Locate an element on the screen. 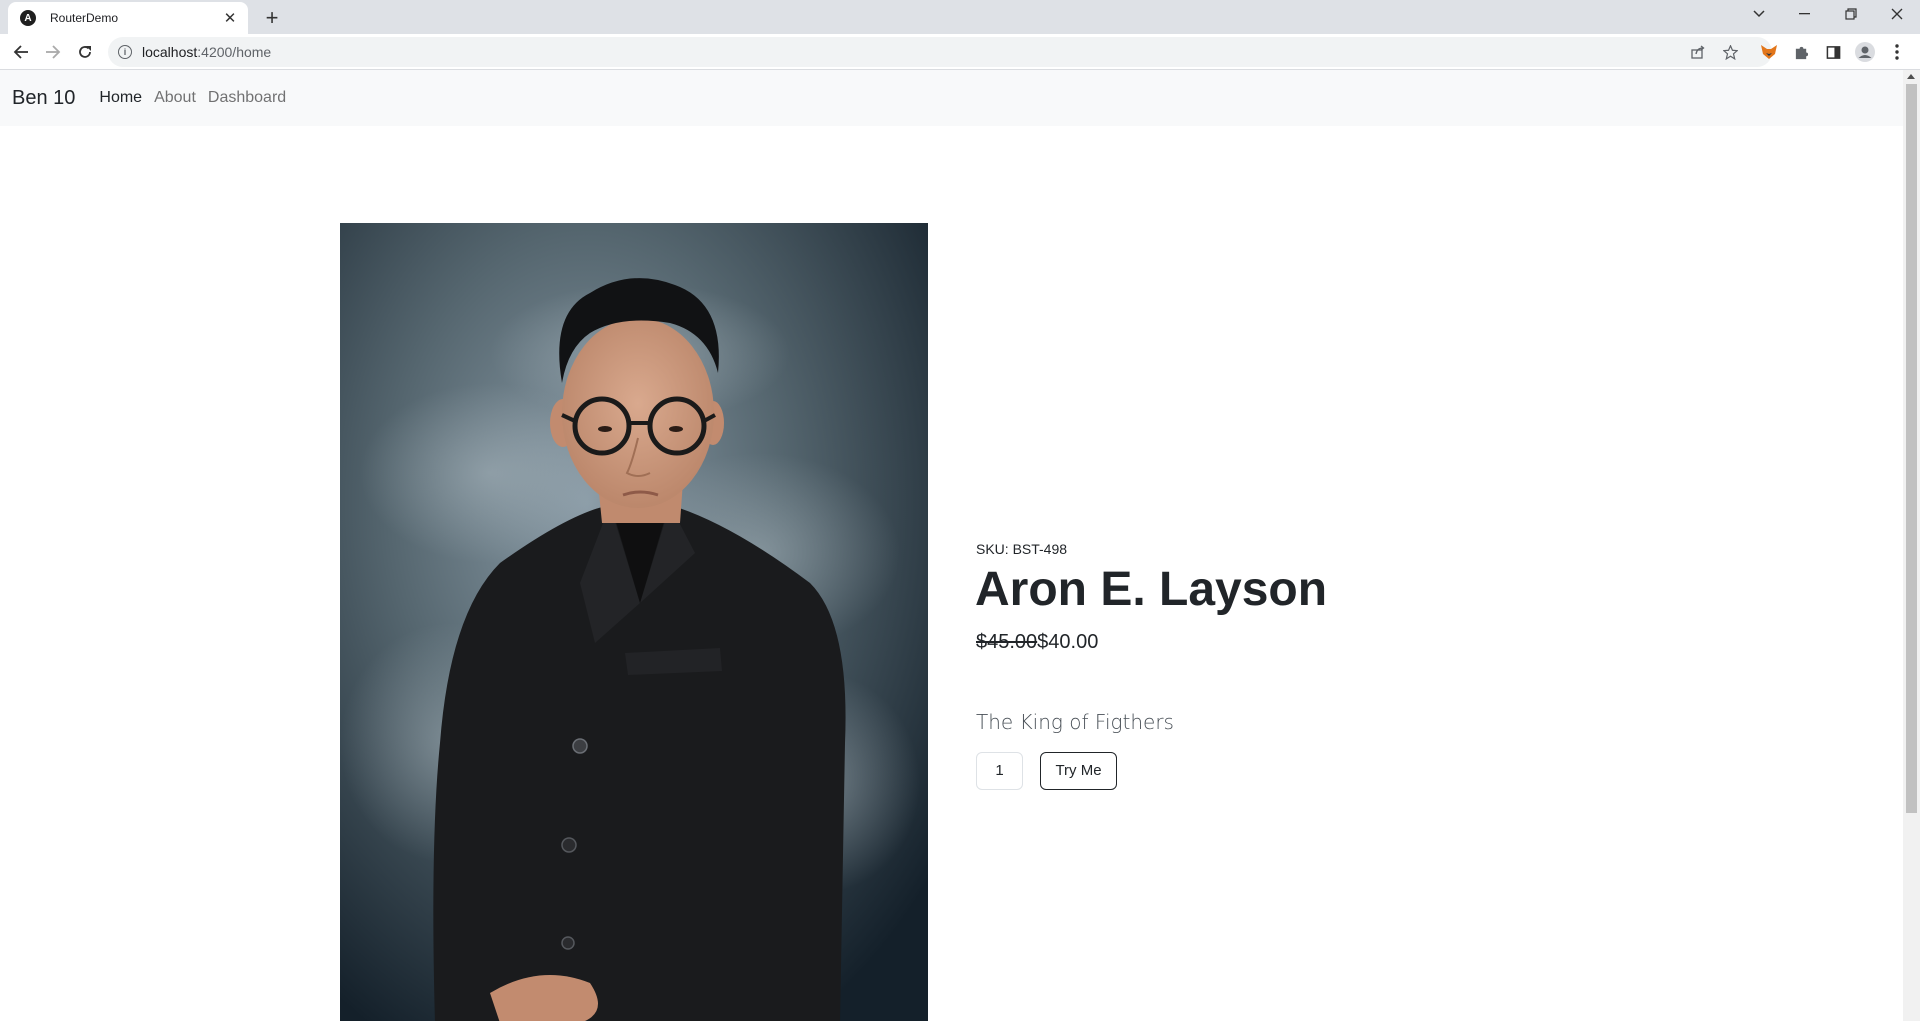 This screenshot has width=1920, height=1021. address-bar: i localhost:4200/home is located at coordinates (940, 52).